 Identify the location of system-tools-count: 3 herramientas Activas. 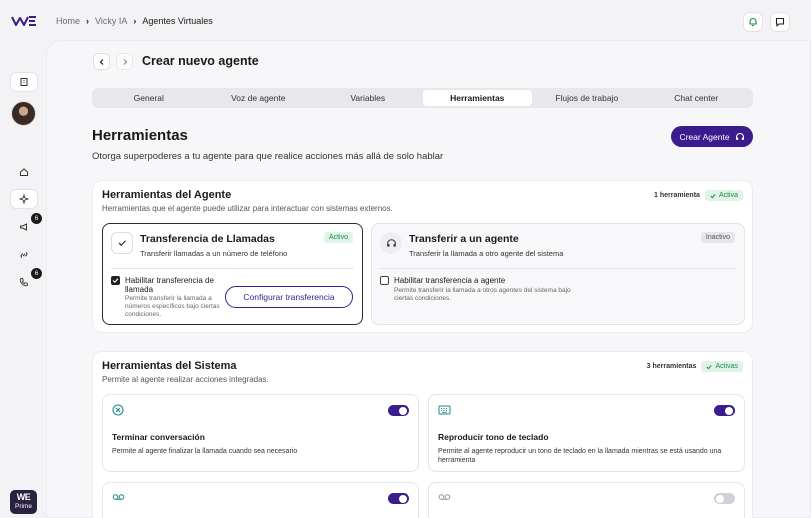
(695, 366).